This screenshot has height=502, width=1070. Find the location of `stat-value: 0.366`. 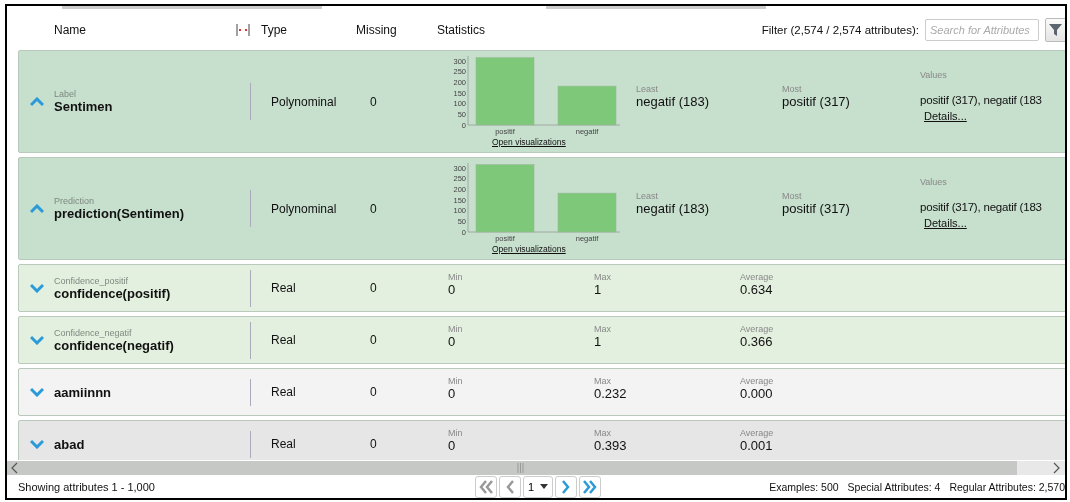

stat-value: 0.366 is located at coordinates (757, 341).